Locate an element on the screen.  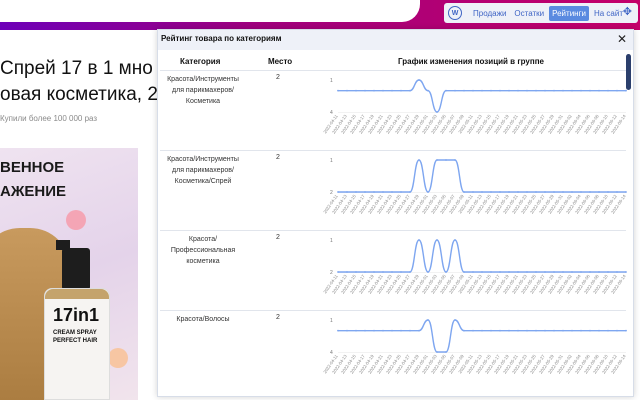
move-icon: ✥ is located at coordinates (627, 11).